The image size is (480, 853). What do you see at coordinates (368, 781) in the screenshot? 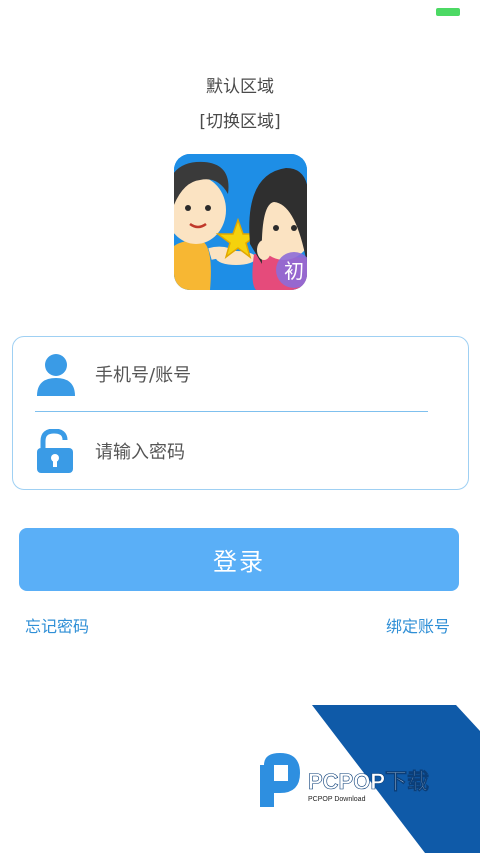
I see `watermark-brand: PCPOP下载` at bounding box center [368, 781].